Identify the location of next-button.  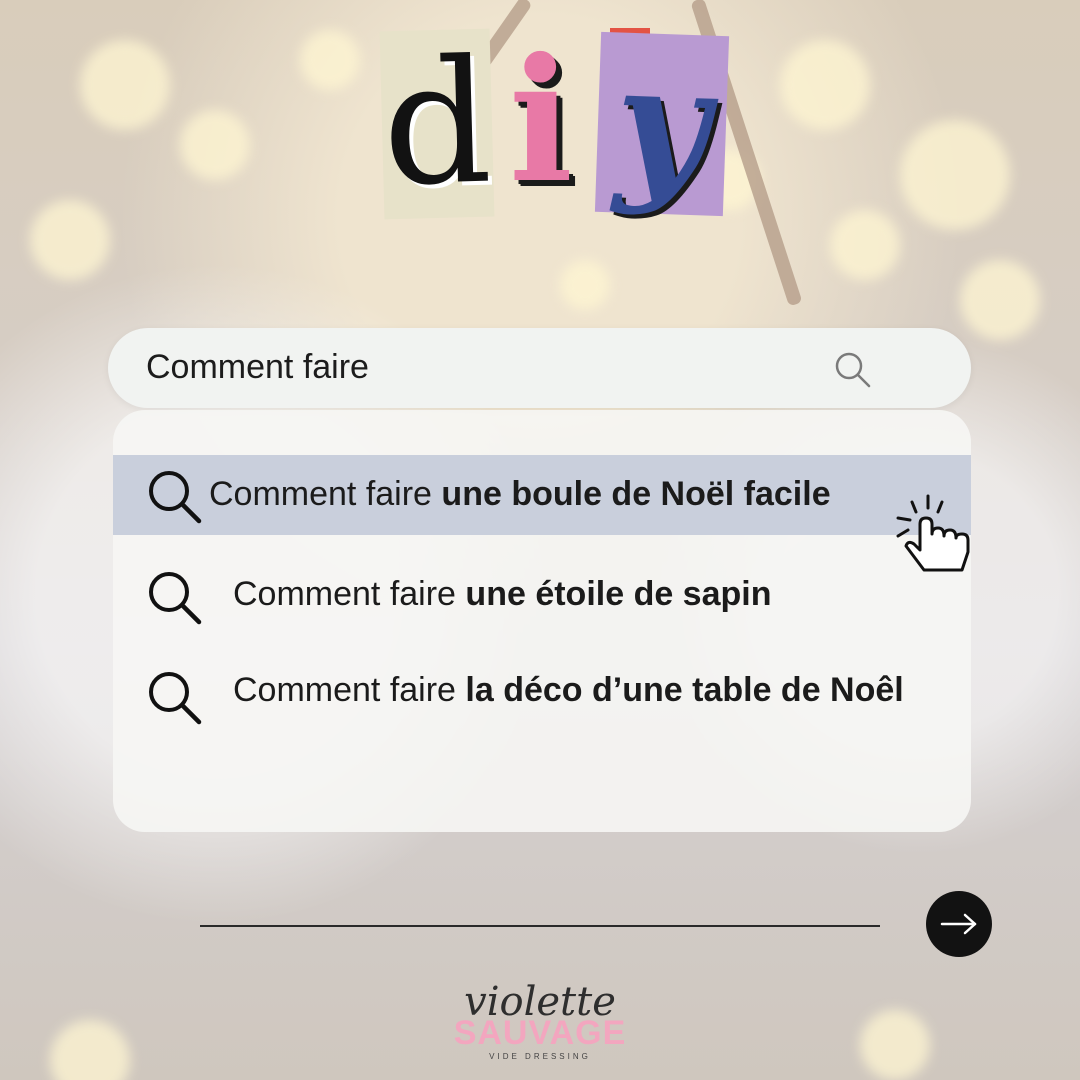
(959, 924).